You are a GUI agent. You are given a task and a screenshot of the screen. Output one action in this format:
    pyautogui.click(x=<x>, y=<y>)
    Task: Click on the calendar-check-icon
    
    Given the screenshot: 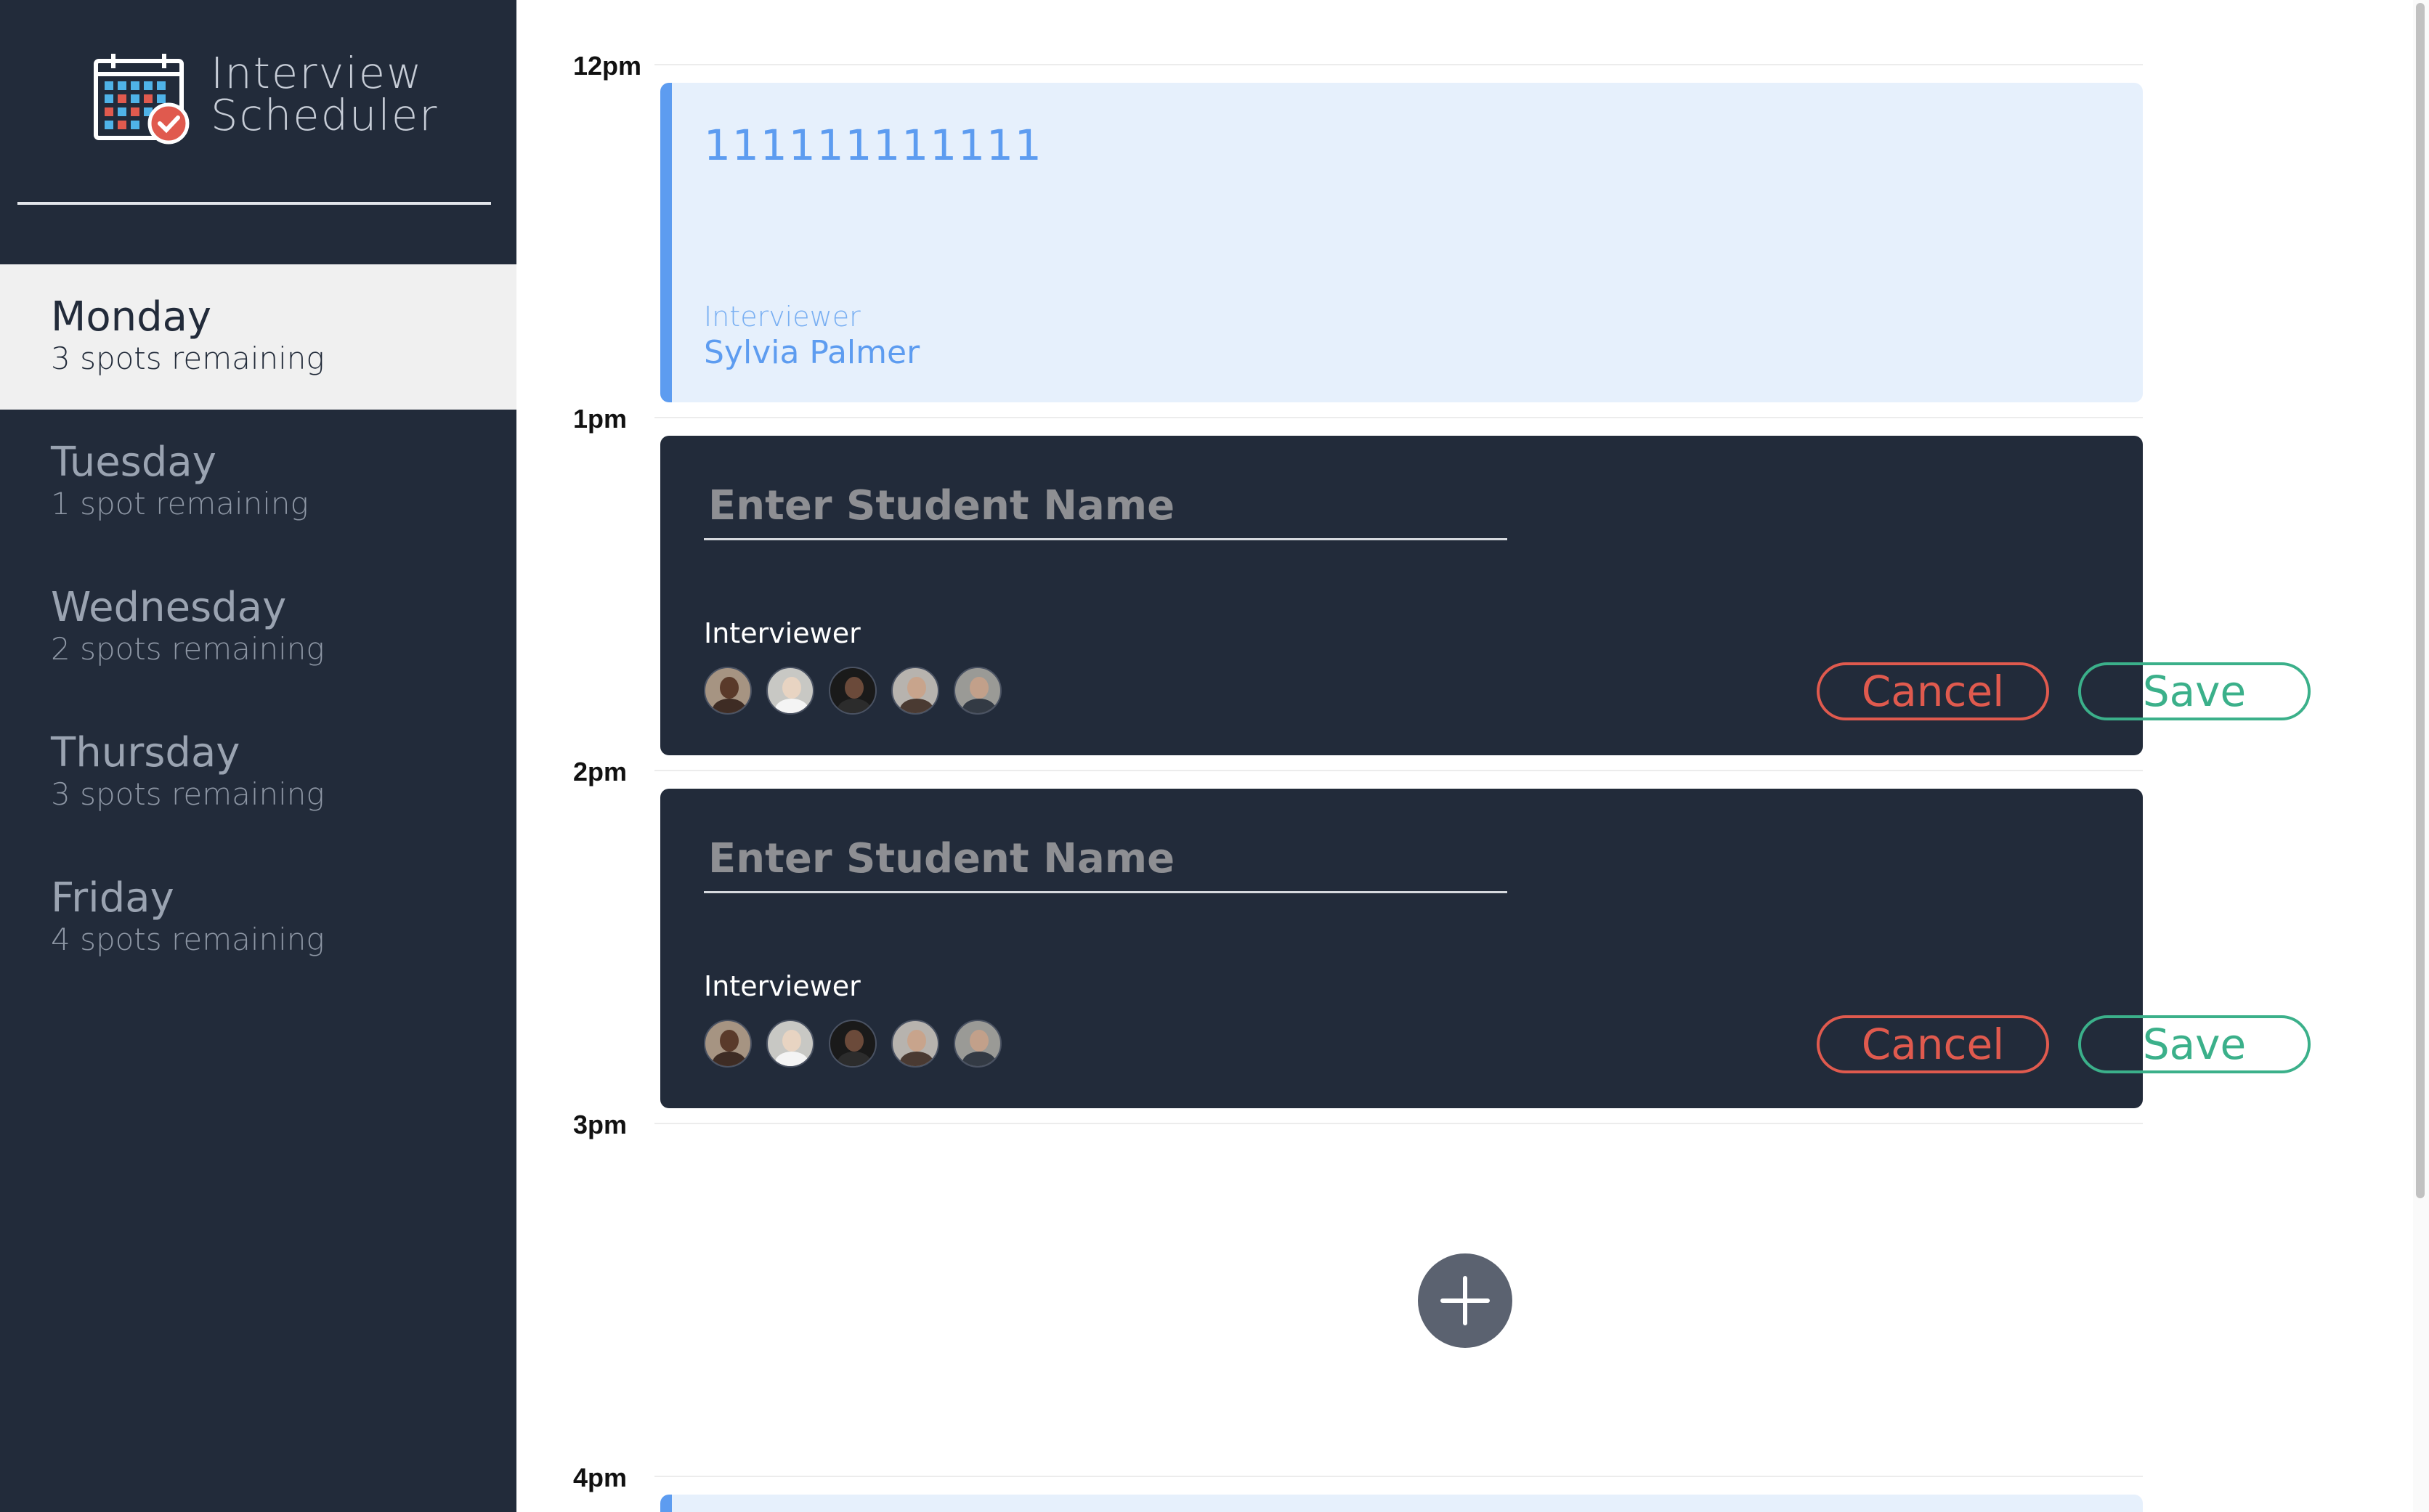 What is the action you would take?
    pyautogui.click(x=142, y=99)
    